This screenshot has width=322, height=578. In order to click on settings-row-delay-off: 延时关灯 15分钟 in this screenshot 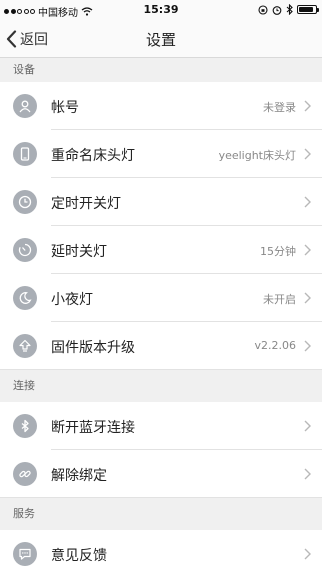, I will do `click(161, 250)`.